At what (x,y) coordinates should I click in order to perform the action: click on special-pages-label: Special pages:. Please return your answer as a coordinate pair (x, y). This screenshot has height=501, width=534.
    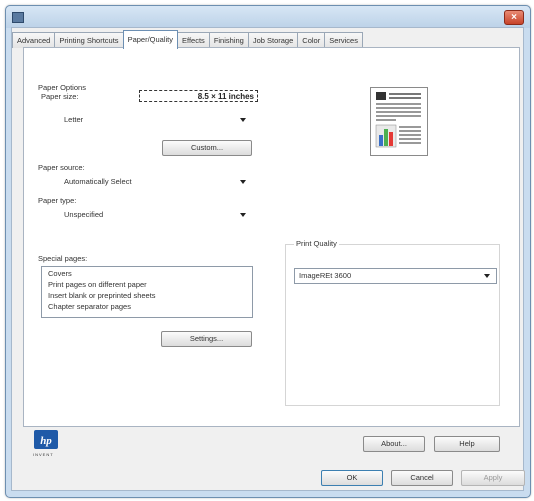
    Looking at the image, I should click on (63, 258).